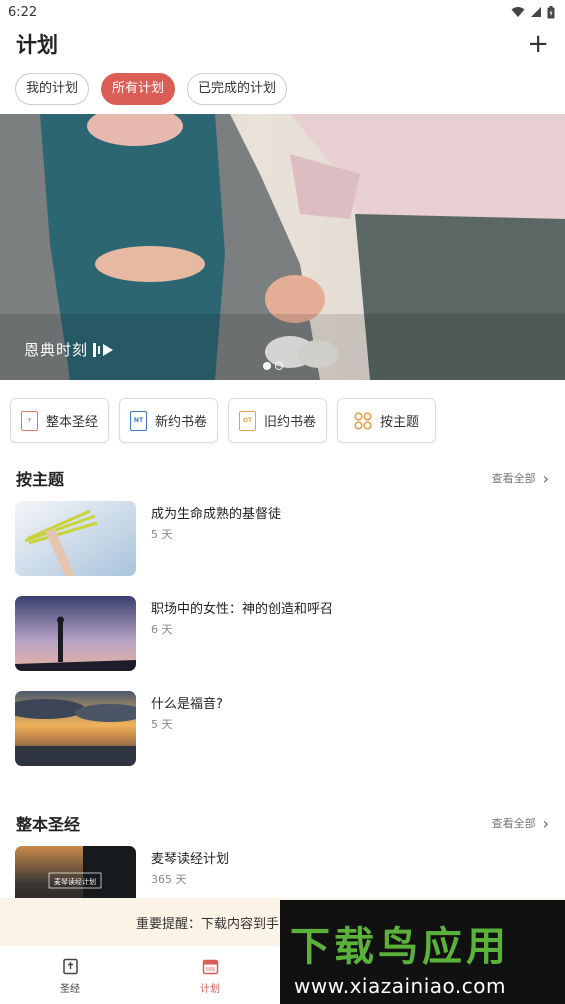  I want to click on watermark-brand: 下载鸟应用, so click(400, 947).